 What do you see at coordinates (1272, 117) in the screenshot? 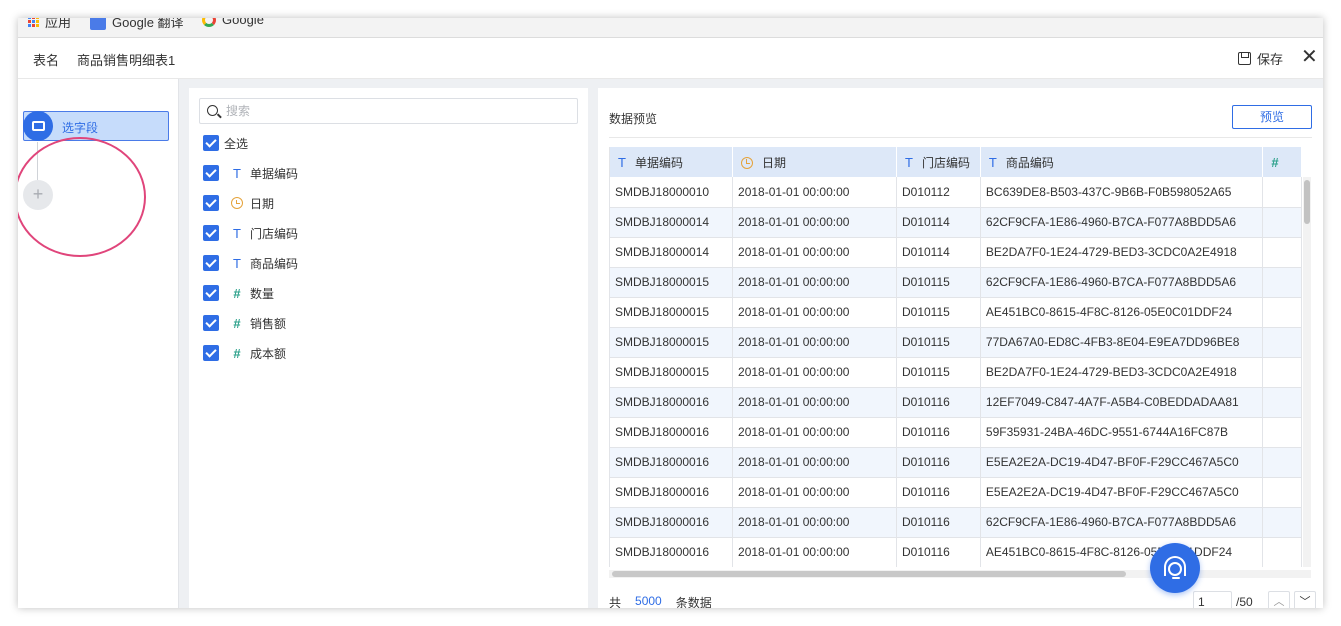
I see `preview-button: 预览` at bounding box center [1272, 117].